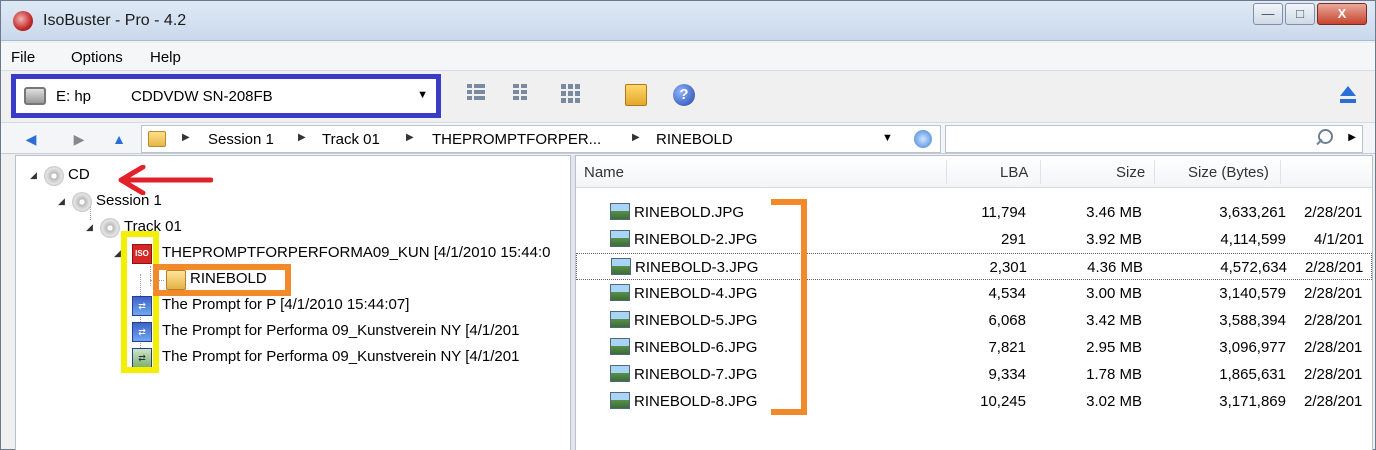  I want to click on menu-file: File, so click(23, 57).